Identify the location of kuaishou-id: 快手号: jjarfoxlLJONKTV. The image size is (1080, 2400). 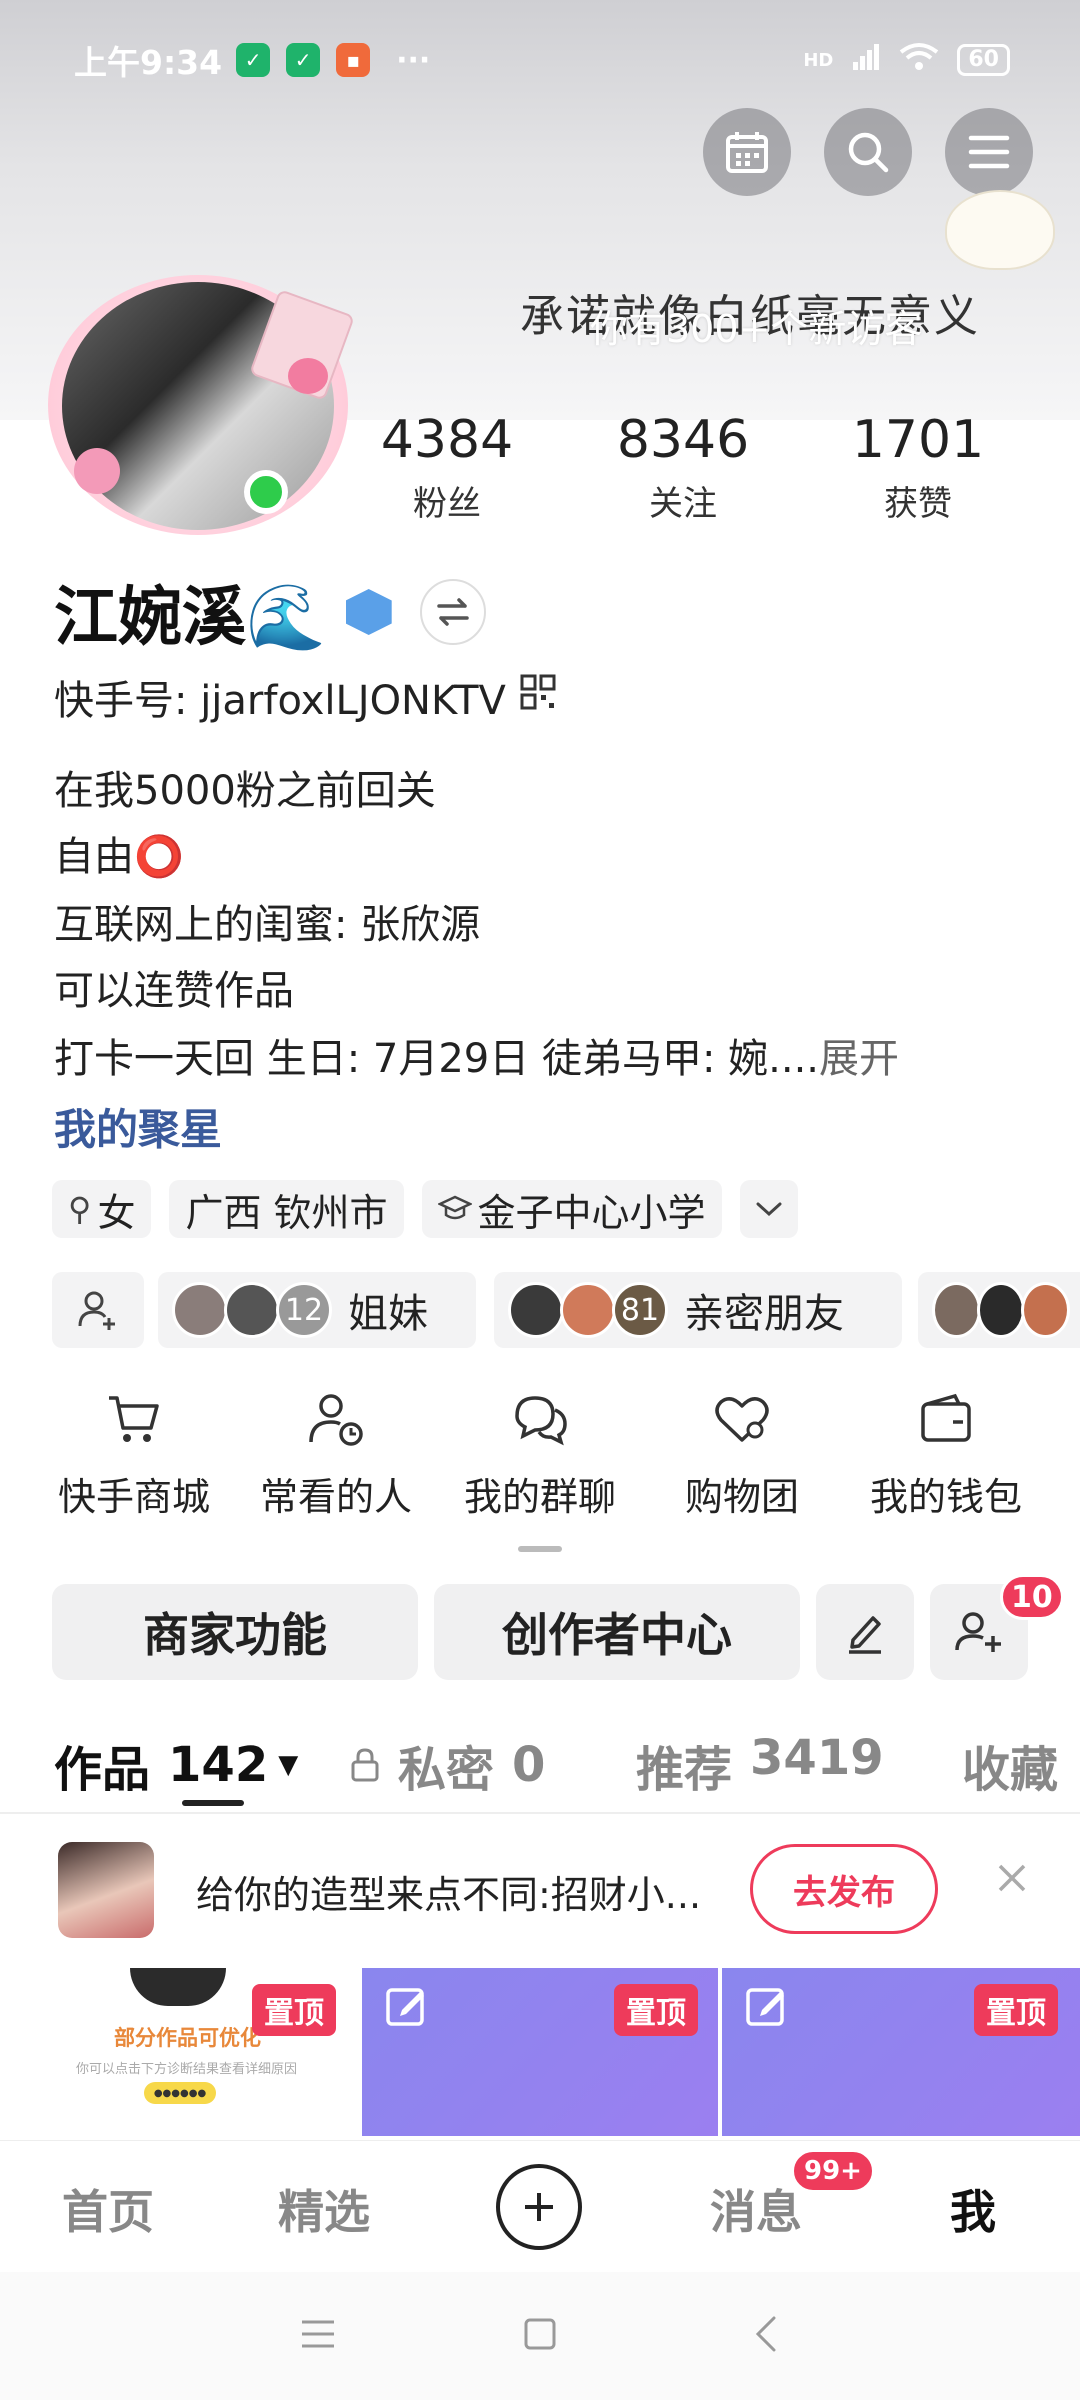
(280, 701).